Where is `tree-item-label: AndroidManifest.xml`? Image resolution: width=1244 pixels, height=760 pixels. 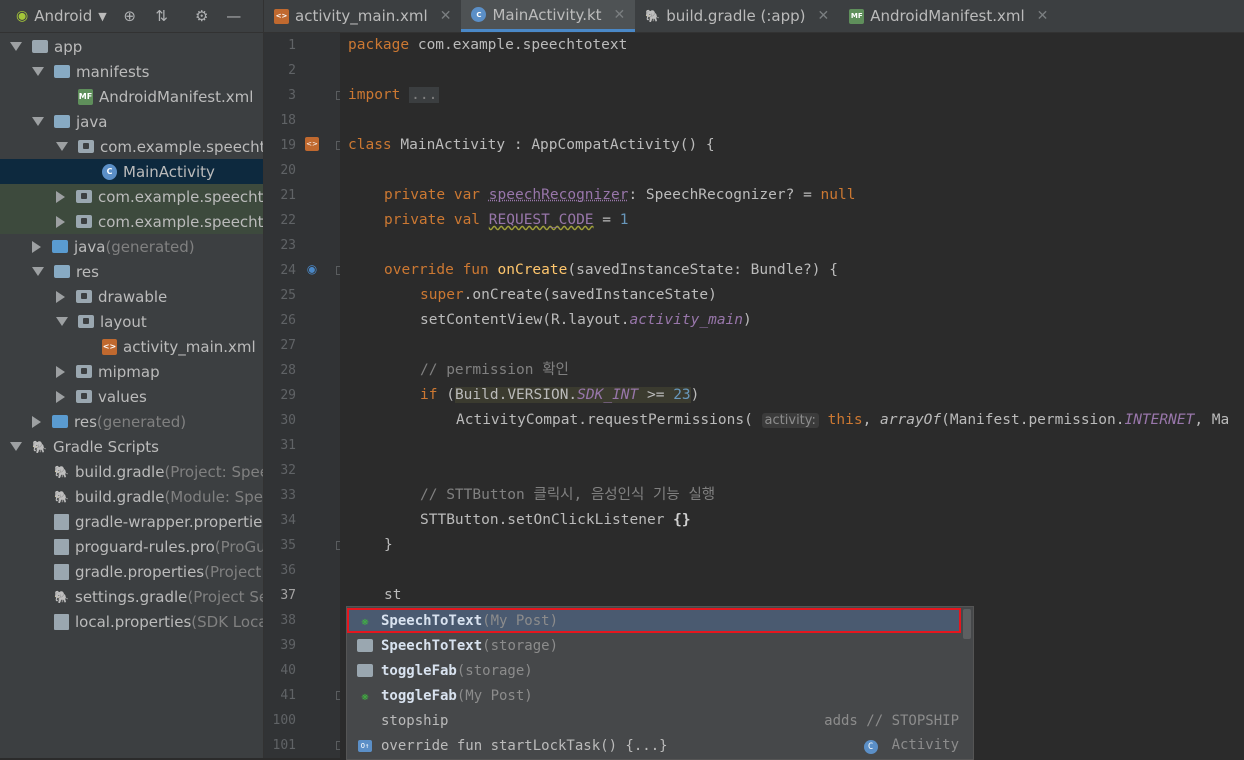 tree-item-label: AndroidManifest.xml is located at coordinates (176, 96).